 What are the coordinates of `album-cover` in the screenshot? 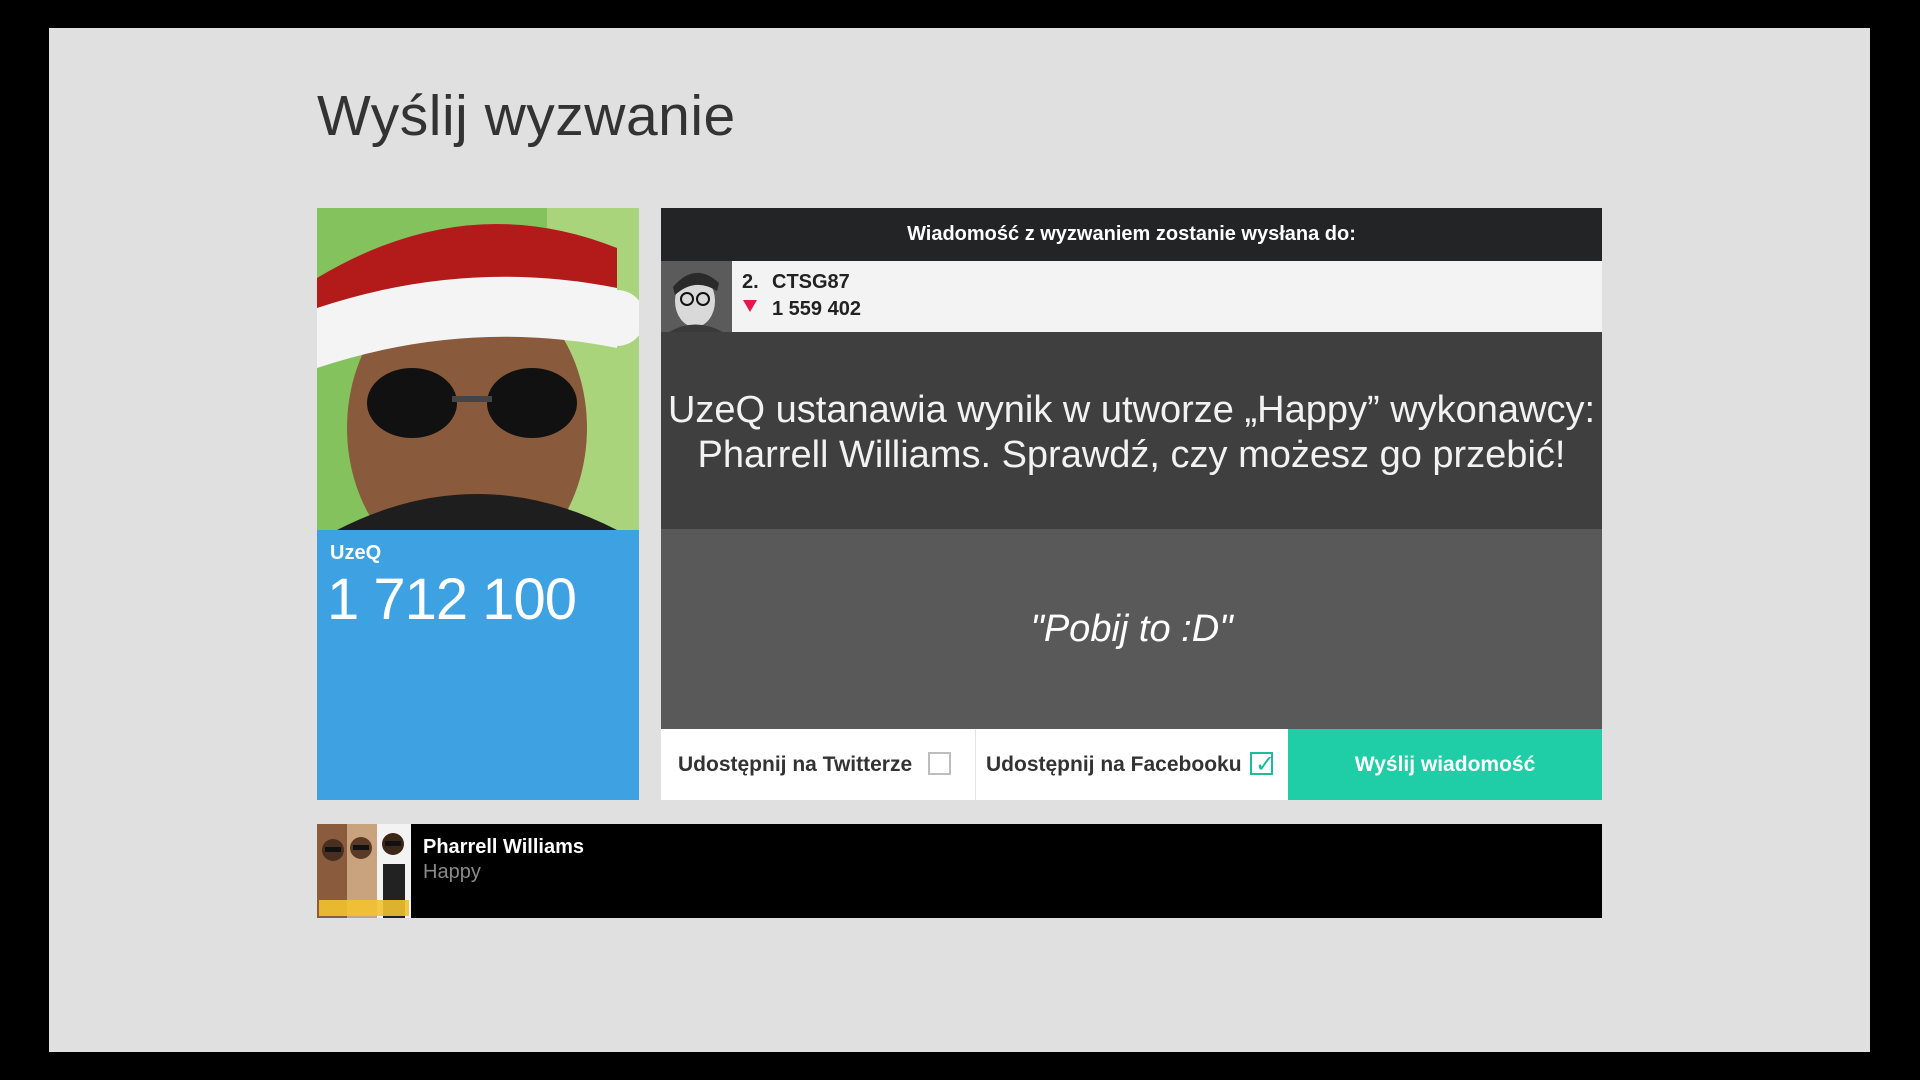 It's located at (364, 871).